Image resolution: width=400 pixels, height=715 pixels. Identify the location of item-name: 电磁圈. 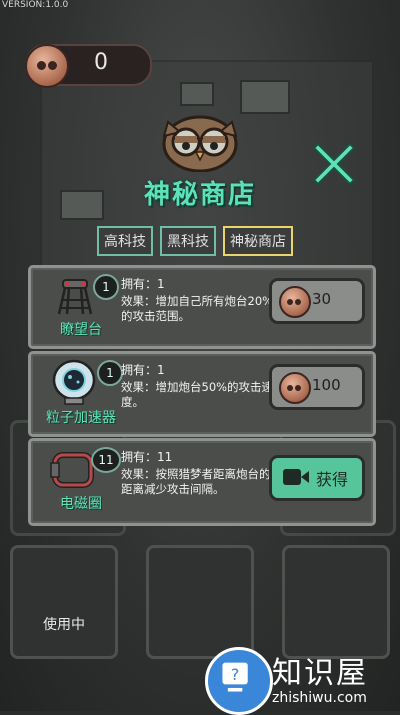
(81, 504).